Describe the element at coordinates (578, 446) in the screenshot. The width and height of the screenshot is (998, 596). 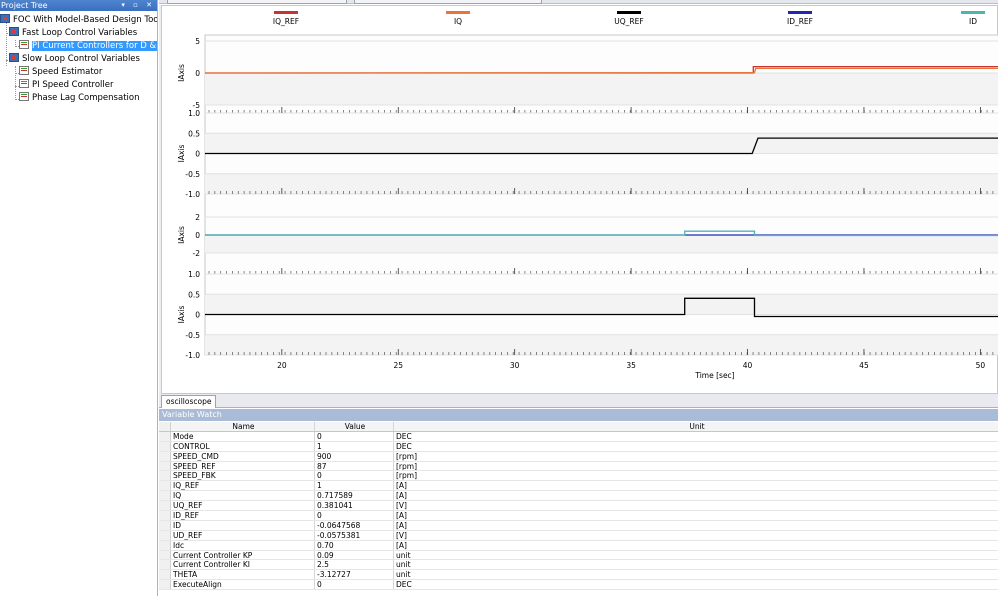
I see `table-row: CONTROL 1 DEC` at that location.